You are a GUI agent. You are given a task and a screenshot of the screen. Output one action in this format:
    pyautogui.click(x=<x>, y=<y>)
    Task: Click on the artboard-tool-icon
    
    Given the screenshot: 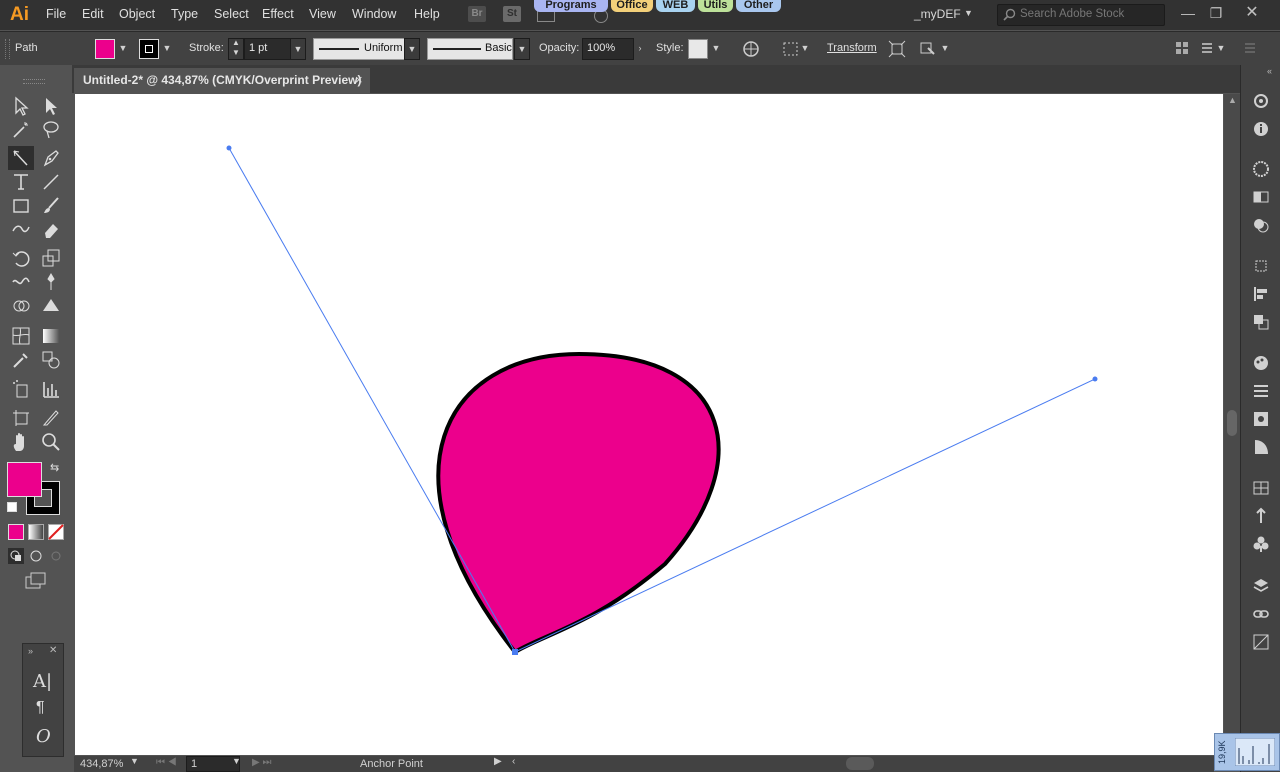 What is the action you would take?
    pyautogui.click(x=21, y=418)
    